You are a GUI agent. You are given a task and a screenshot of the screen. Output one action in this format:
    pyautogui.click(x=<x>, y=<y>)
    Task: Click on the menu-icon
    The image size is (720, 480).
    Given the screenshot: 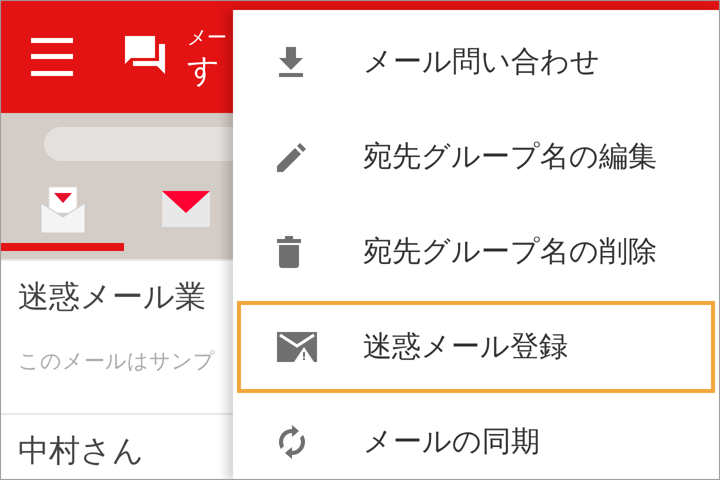 What is the action you would take?
    pyautogui.click(x=52, y=57)
    